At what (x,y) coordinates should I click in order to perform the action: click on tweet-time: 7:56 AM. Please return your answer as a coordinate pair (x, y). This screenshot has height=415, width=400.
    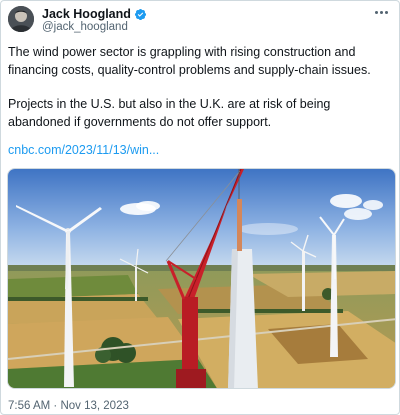
    Looking at the image, I should click on (29, 406).